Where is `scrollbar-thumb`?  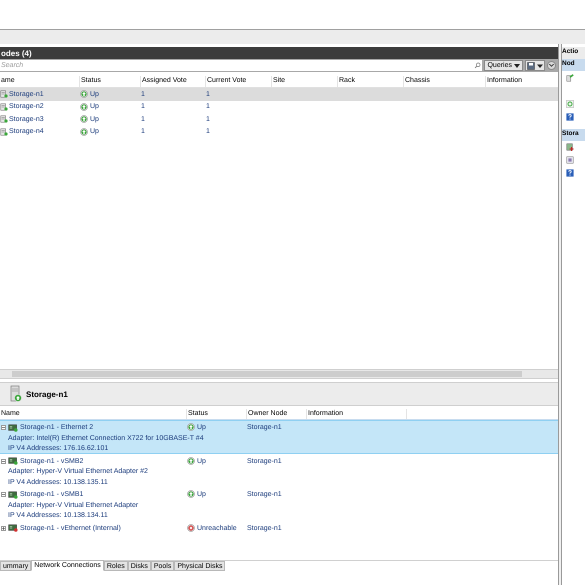
scrollbar-thumb is located at coordinates (267, 374).